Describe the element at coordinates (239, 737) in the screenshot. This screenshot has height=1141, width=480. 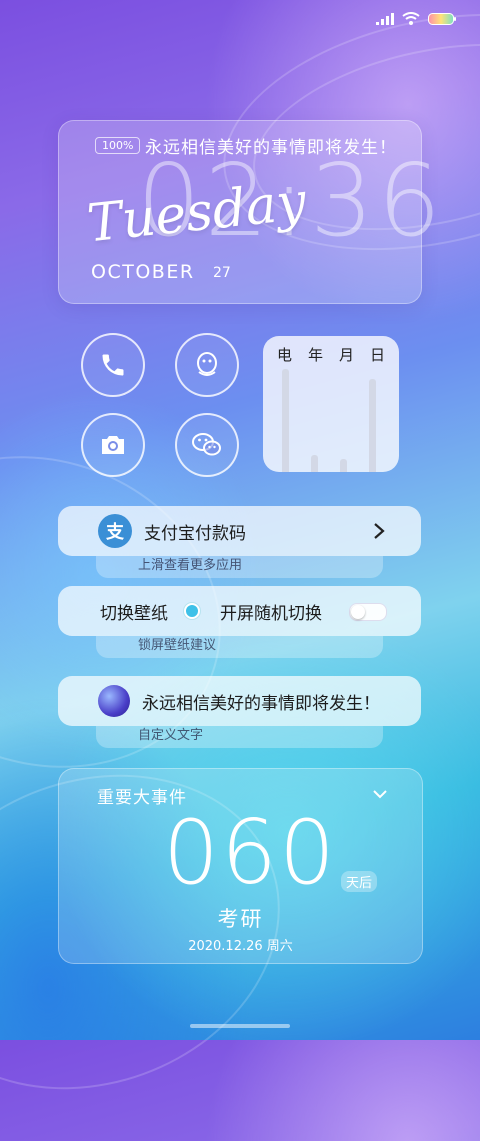
I see `custom-text-hint: 自定义文字` at that location.